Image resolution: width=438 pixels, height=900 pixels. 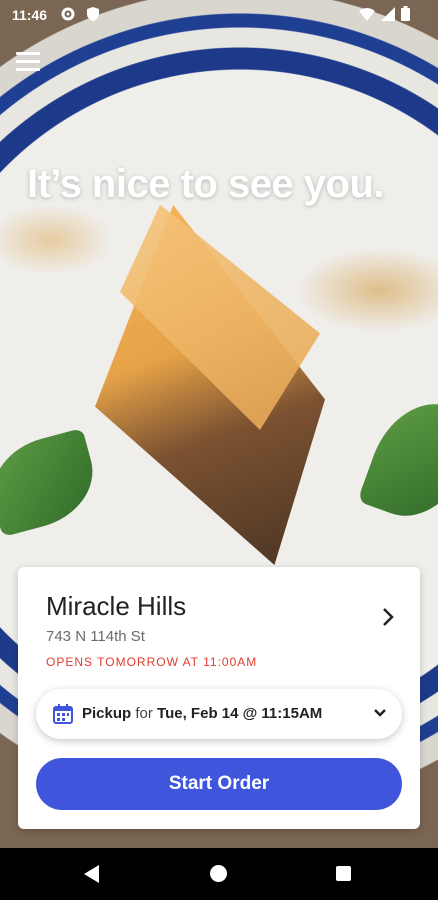 What do you see at coordinates (388, 13) in the screenshot?
I see `signal-icon` at bounding box center [388, 13].